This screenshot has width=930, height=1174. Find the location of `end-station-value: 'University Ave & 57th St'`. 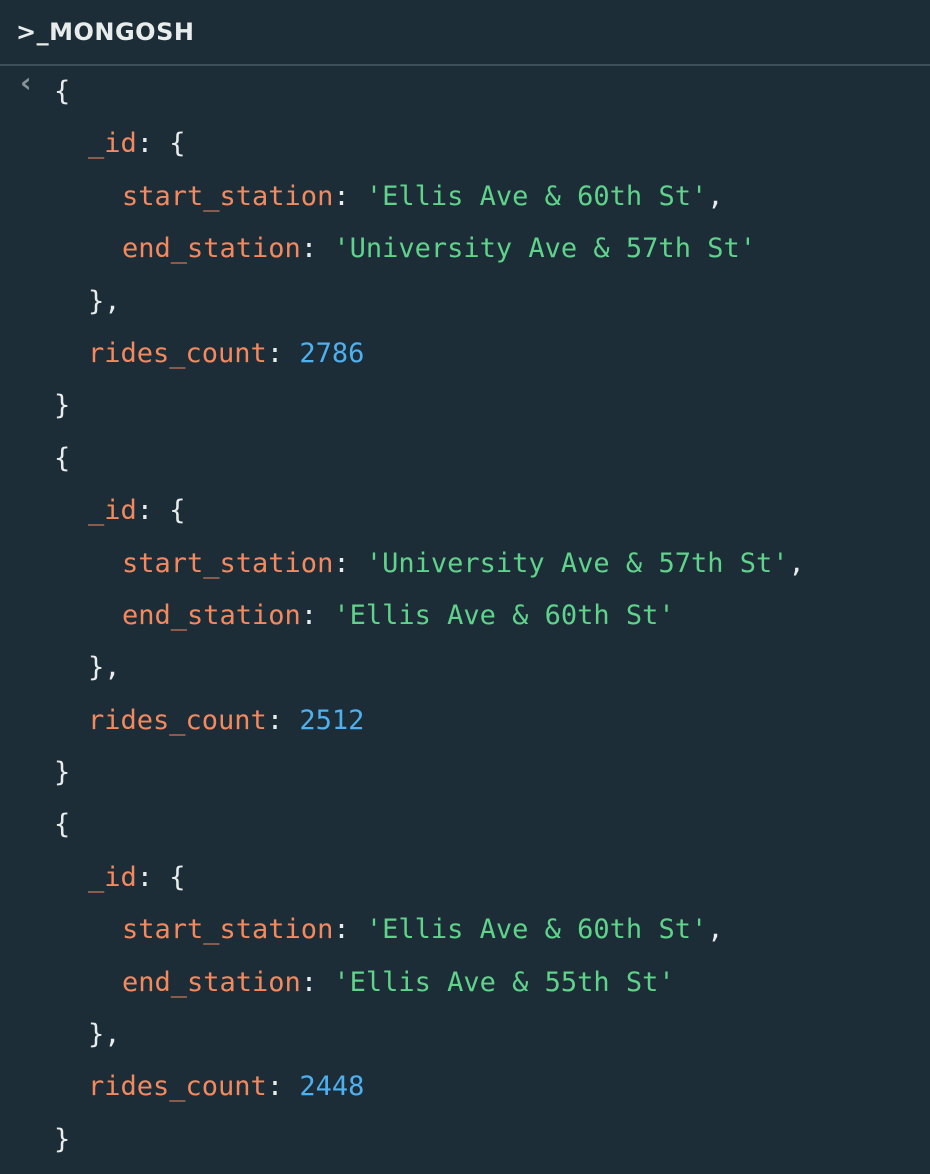

end-station-value: 'University Ave & 57th St' is located at coordinates (544, 249).